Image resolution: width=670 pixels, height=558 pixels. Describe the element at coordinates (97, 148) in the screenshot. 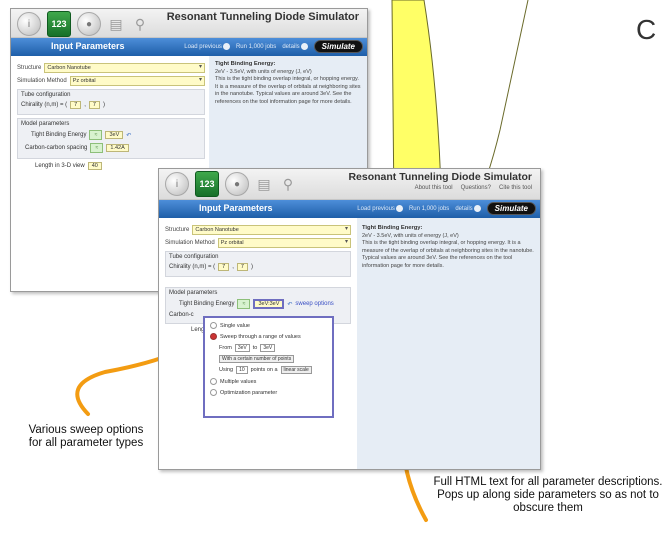

I see `cc-spacing-icon: ≈` at that location.